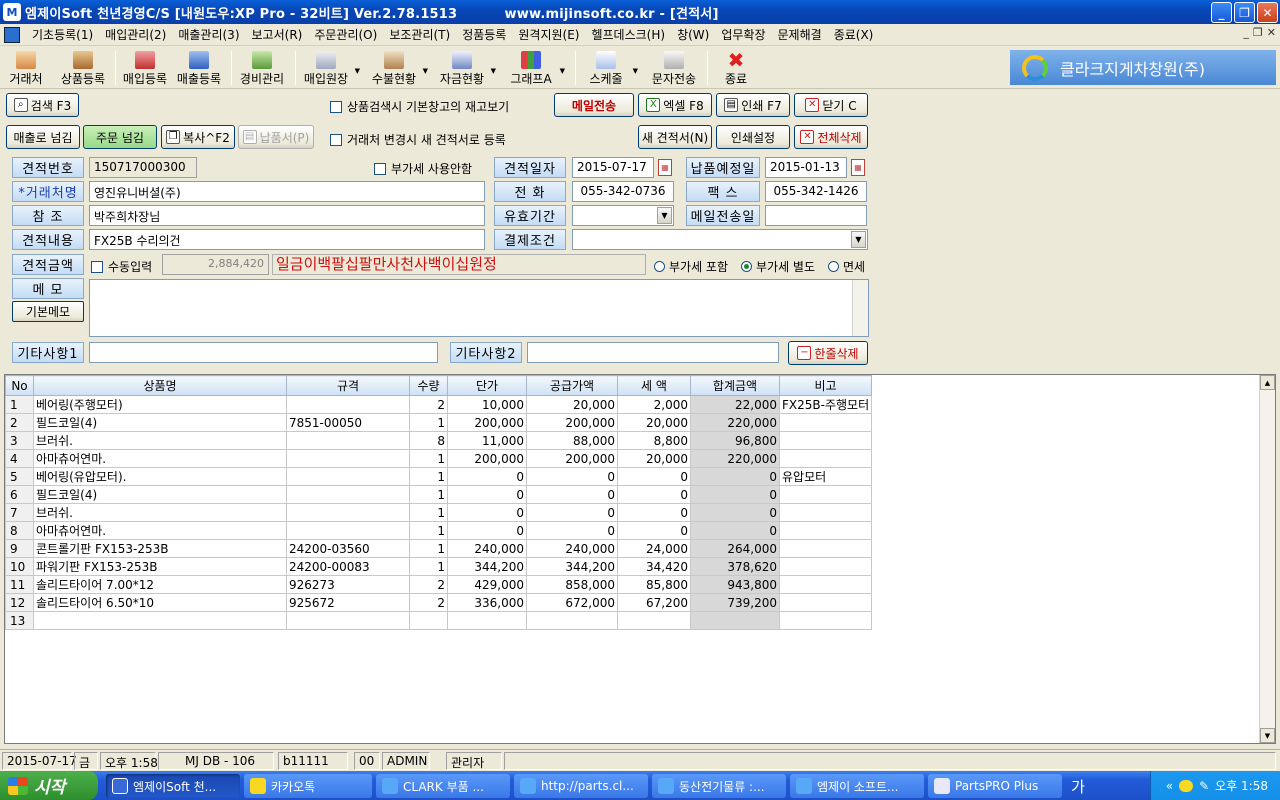 The height and width of the screenshot is (800, 1280). I want to click on menu-purchase: 매입관리(2), so click(135, 34).